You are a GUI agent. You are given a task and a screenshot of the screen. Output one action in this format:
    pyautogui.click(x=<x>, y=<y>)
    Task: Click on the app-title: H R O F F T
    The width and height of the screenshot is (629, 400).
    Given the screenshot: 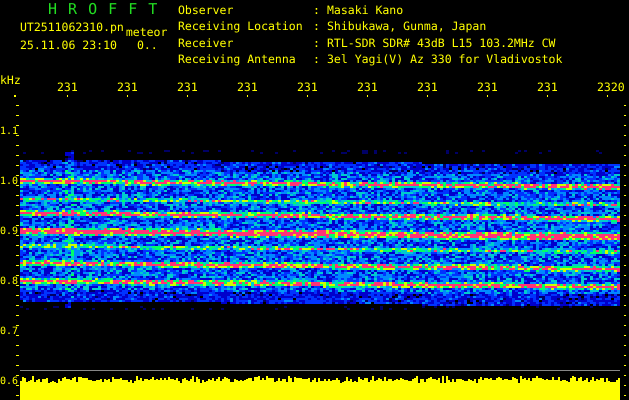 What is the action you would take?
    pyautogui.click(x=104, y=9)
    